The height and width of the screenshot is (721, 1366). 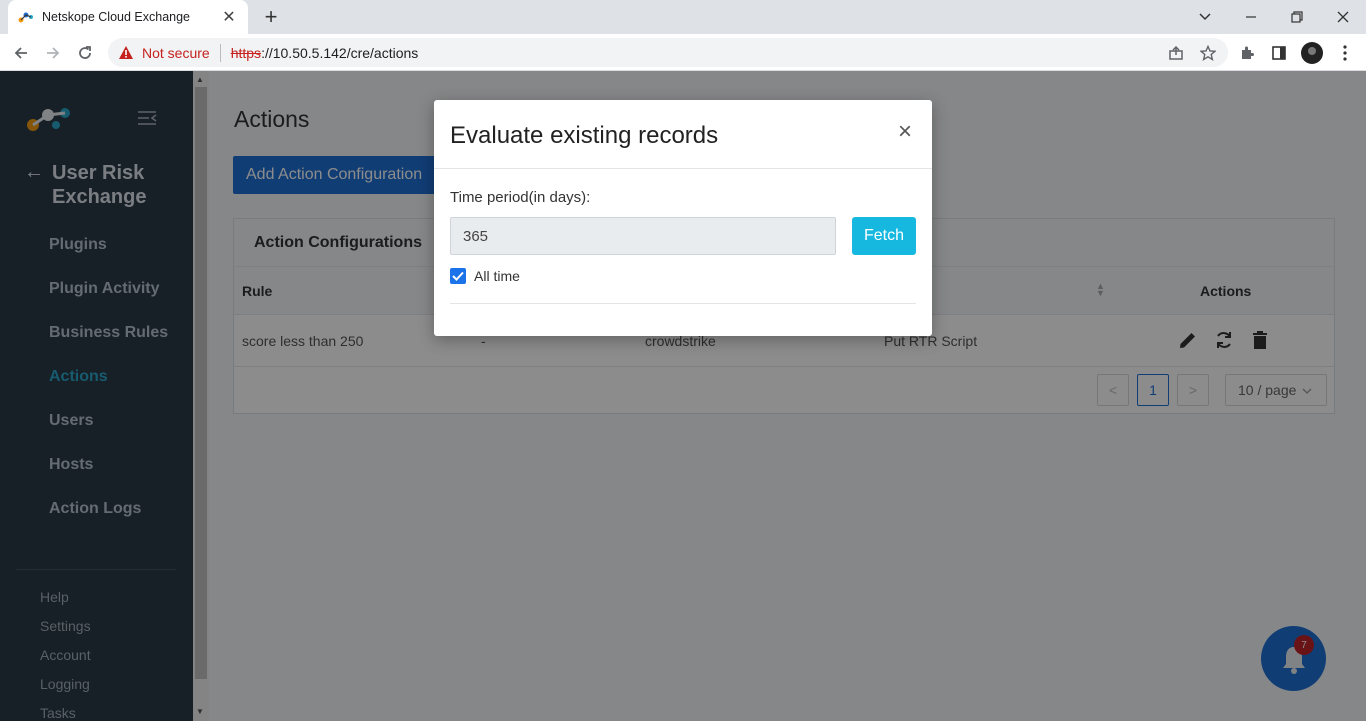 What do you see at coordinates (683, 303) in the screenshot?
I see `modal-divider` at bounding box center [683, 303].